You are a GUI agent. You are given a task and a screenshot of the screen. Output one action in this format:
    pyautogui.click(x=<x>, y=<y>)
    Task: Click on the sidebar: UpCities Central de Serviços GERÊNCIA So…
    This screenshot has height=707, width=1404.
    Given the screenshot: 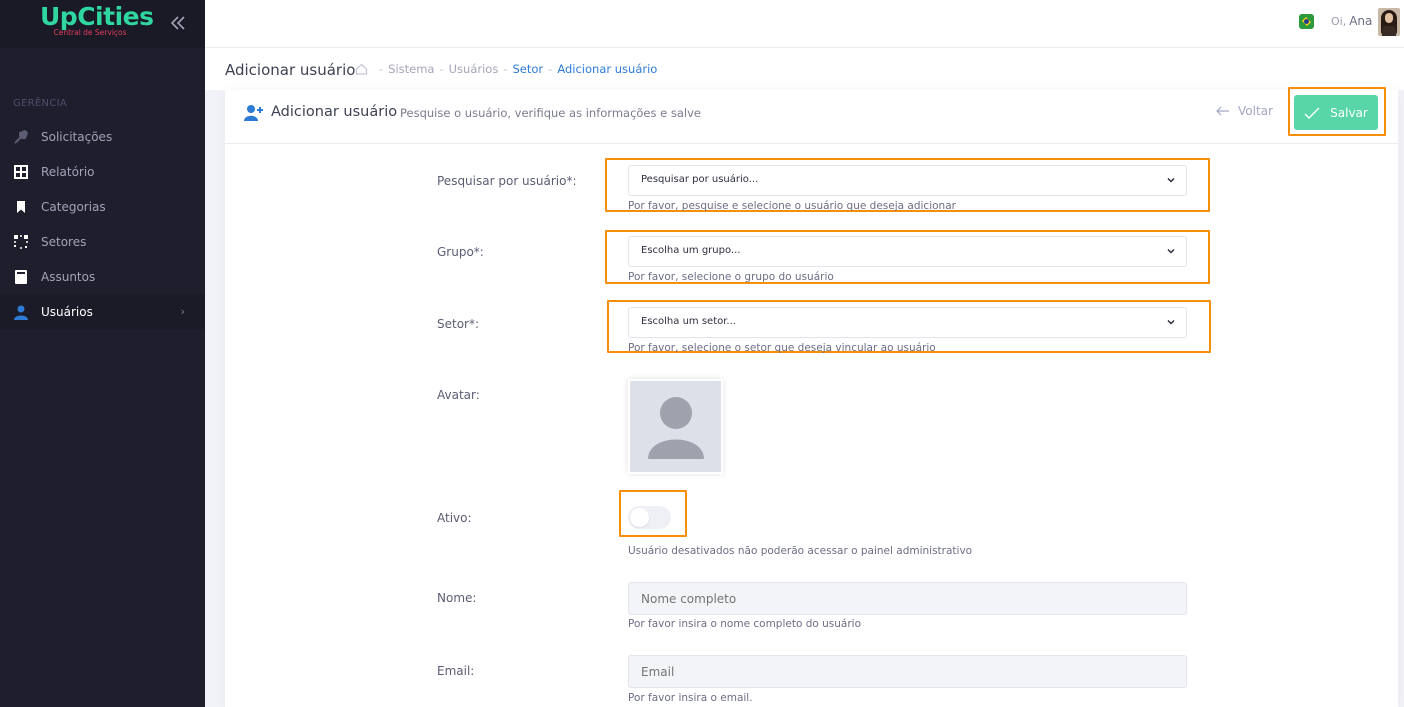 What is the action you would take?
    pyautogui.click(x=102, y=353)
    